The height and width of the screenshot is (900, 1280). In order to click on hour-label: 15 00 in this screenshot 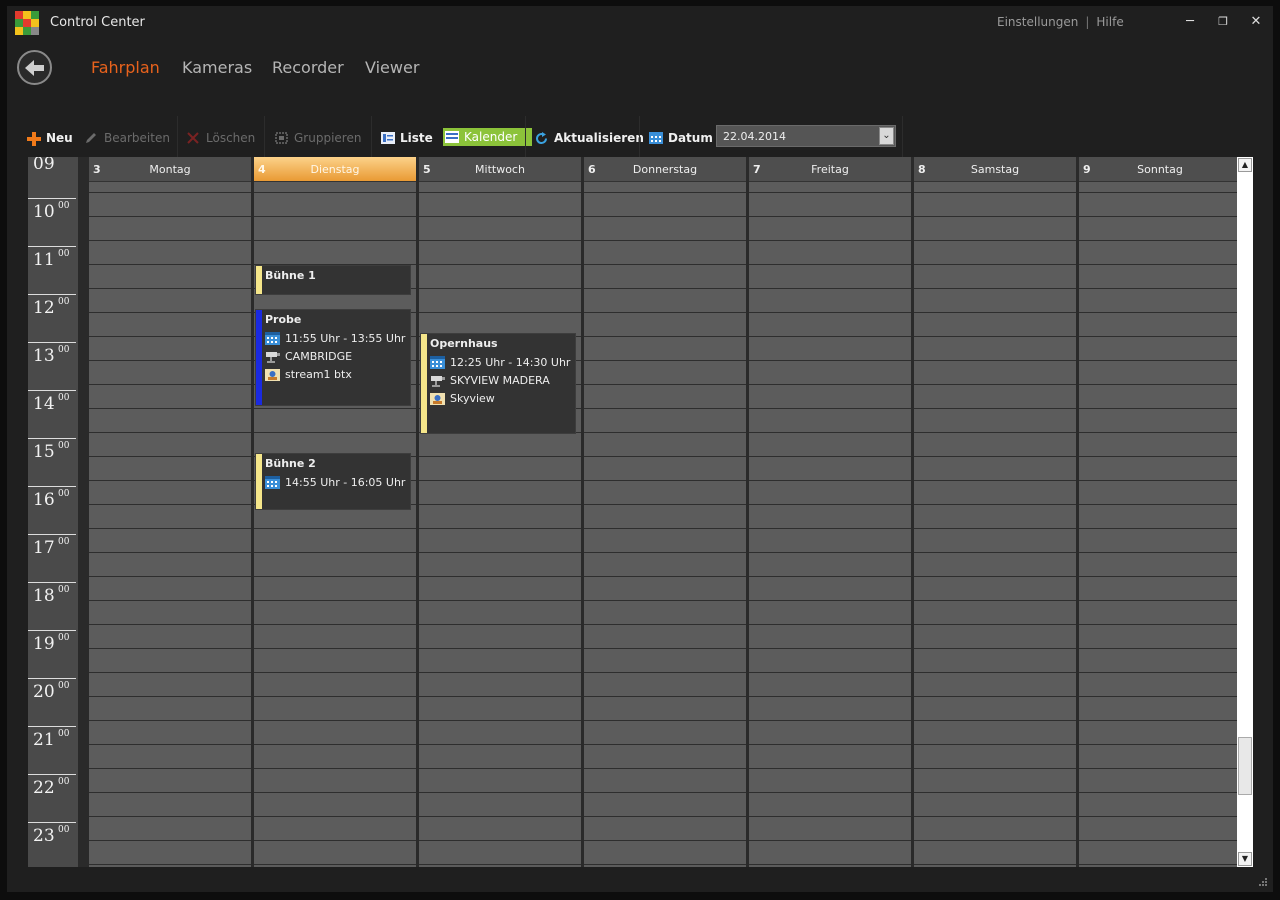, I will do `click(53, 462)`.